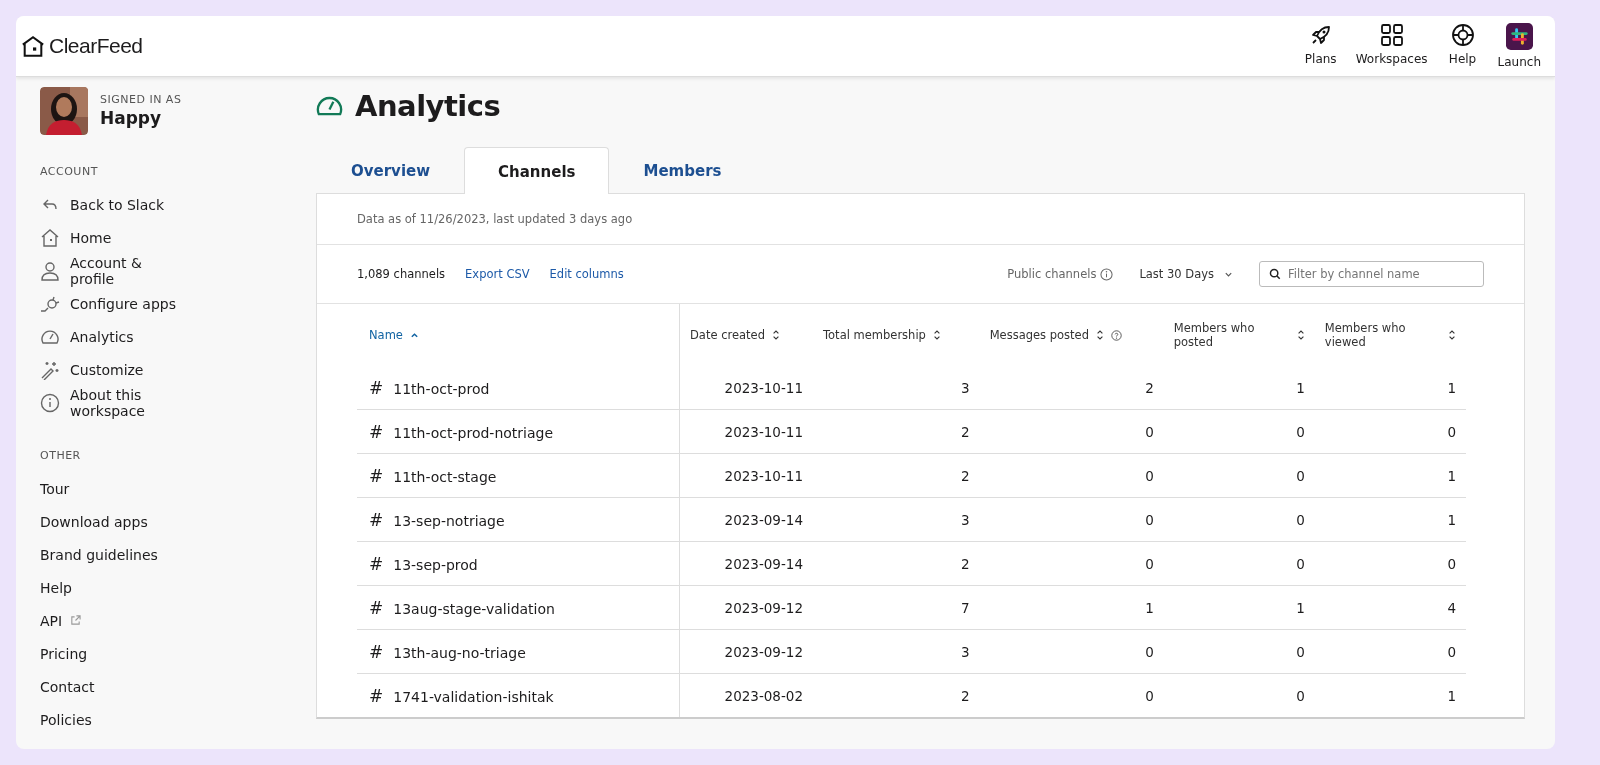  I want to click on channel-name: 13-sep-notriage, so click(449, 520).